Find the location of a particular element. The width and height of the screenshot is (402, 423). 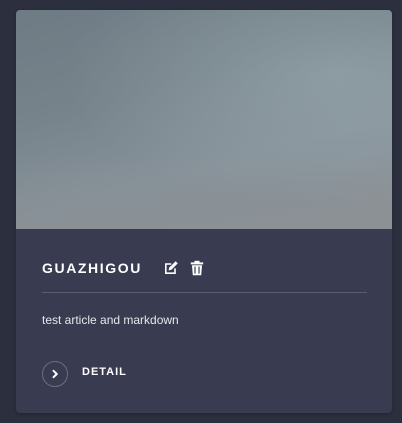

chevron-right-icon is located at coordinates (55, 374).